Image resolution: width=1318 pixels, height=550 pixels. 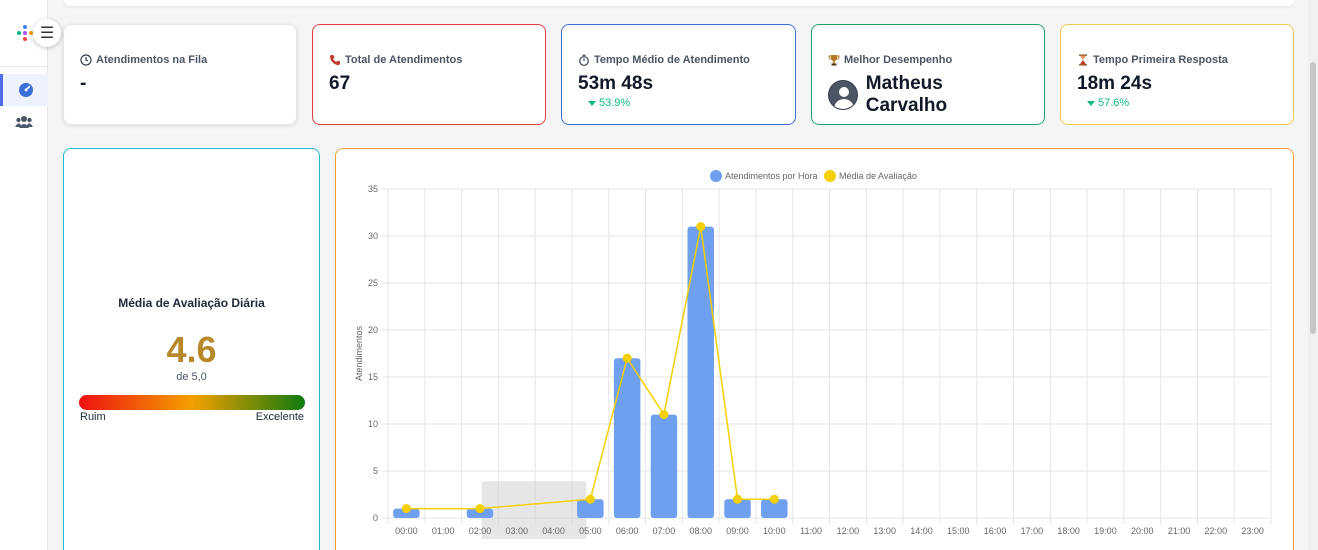 I want to click on card-queue-title-row: Atendimentos na Fila, so click(x=180, y=60).